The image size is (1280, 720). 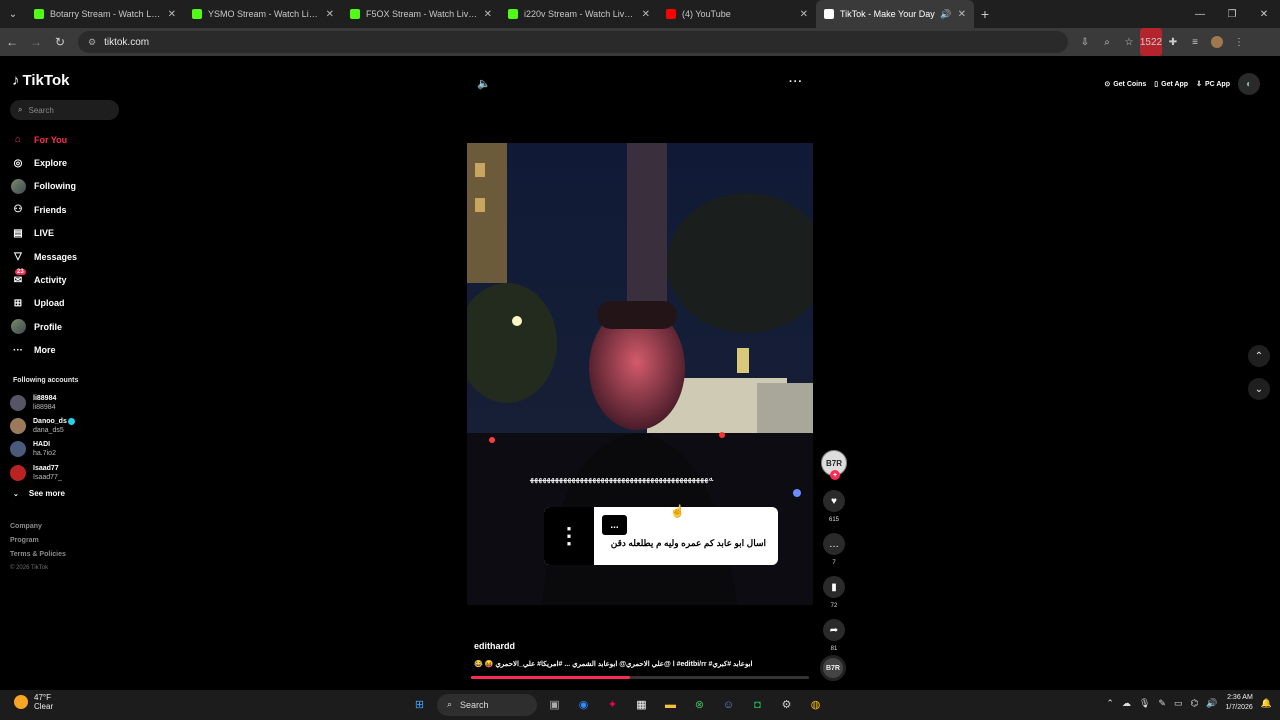 I want to click on sidebar-item-profile: Profile, so click(x=70, y=326).